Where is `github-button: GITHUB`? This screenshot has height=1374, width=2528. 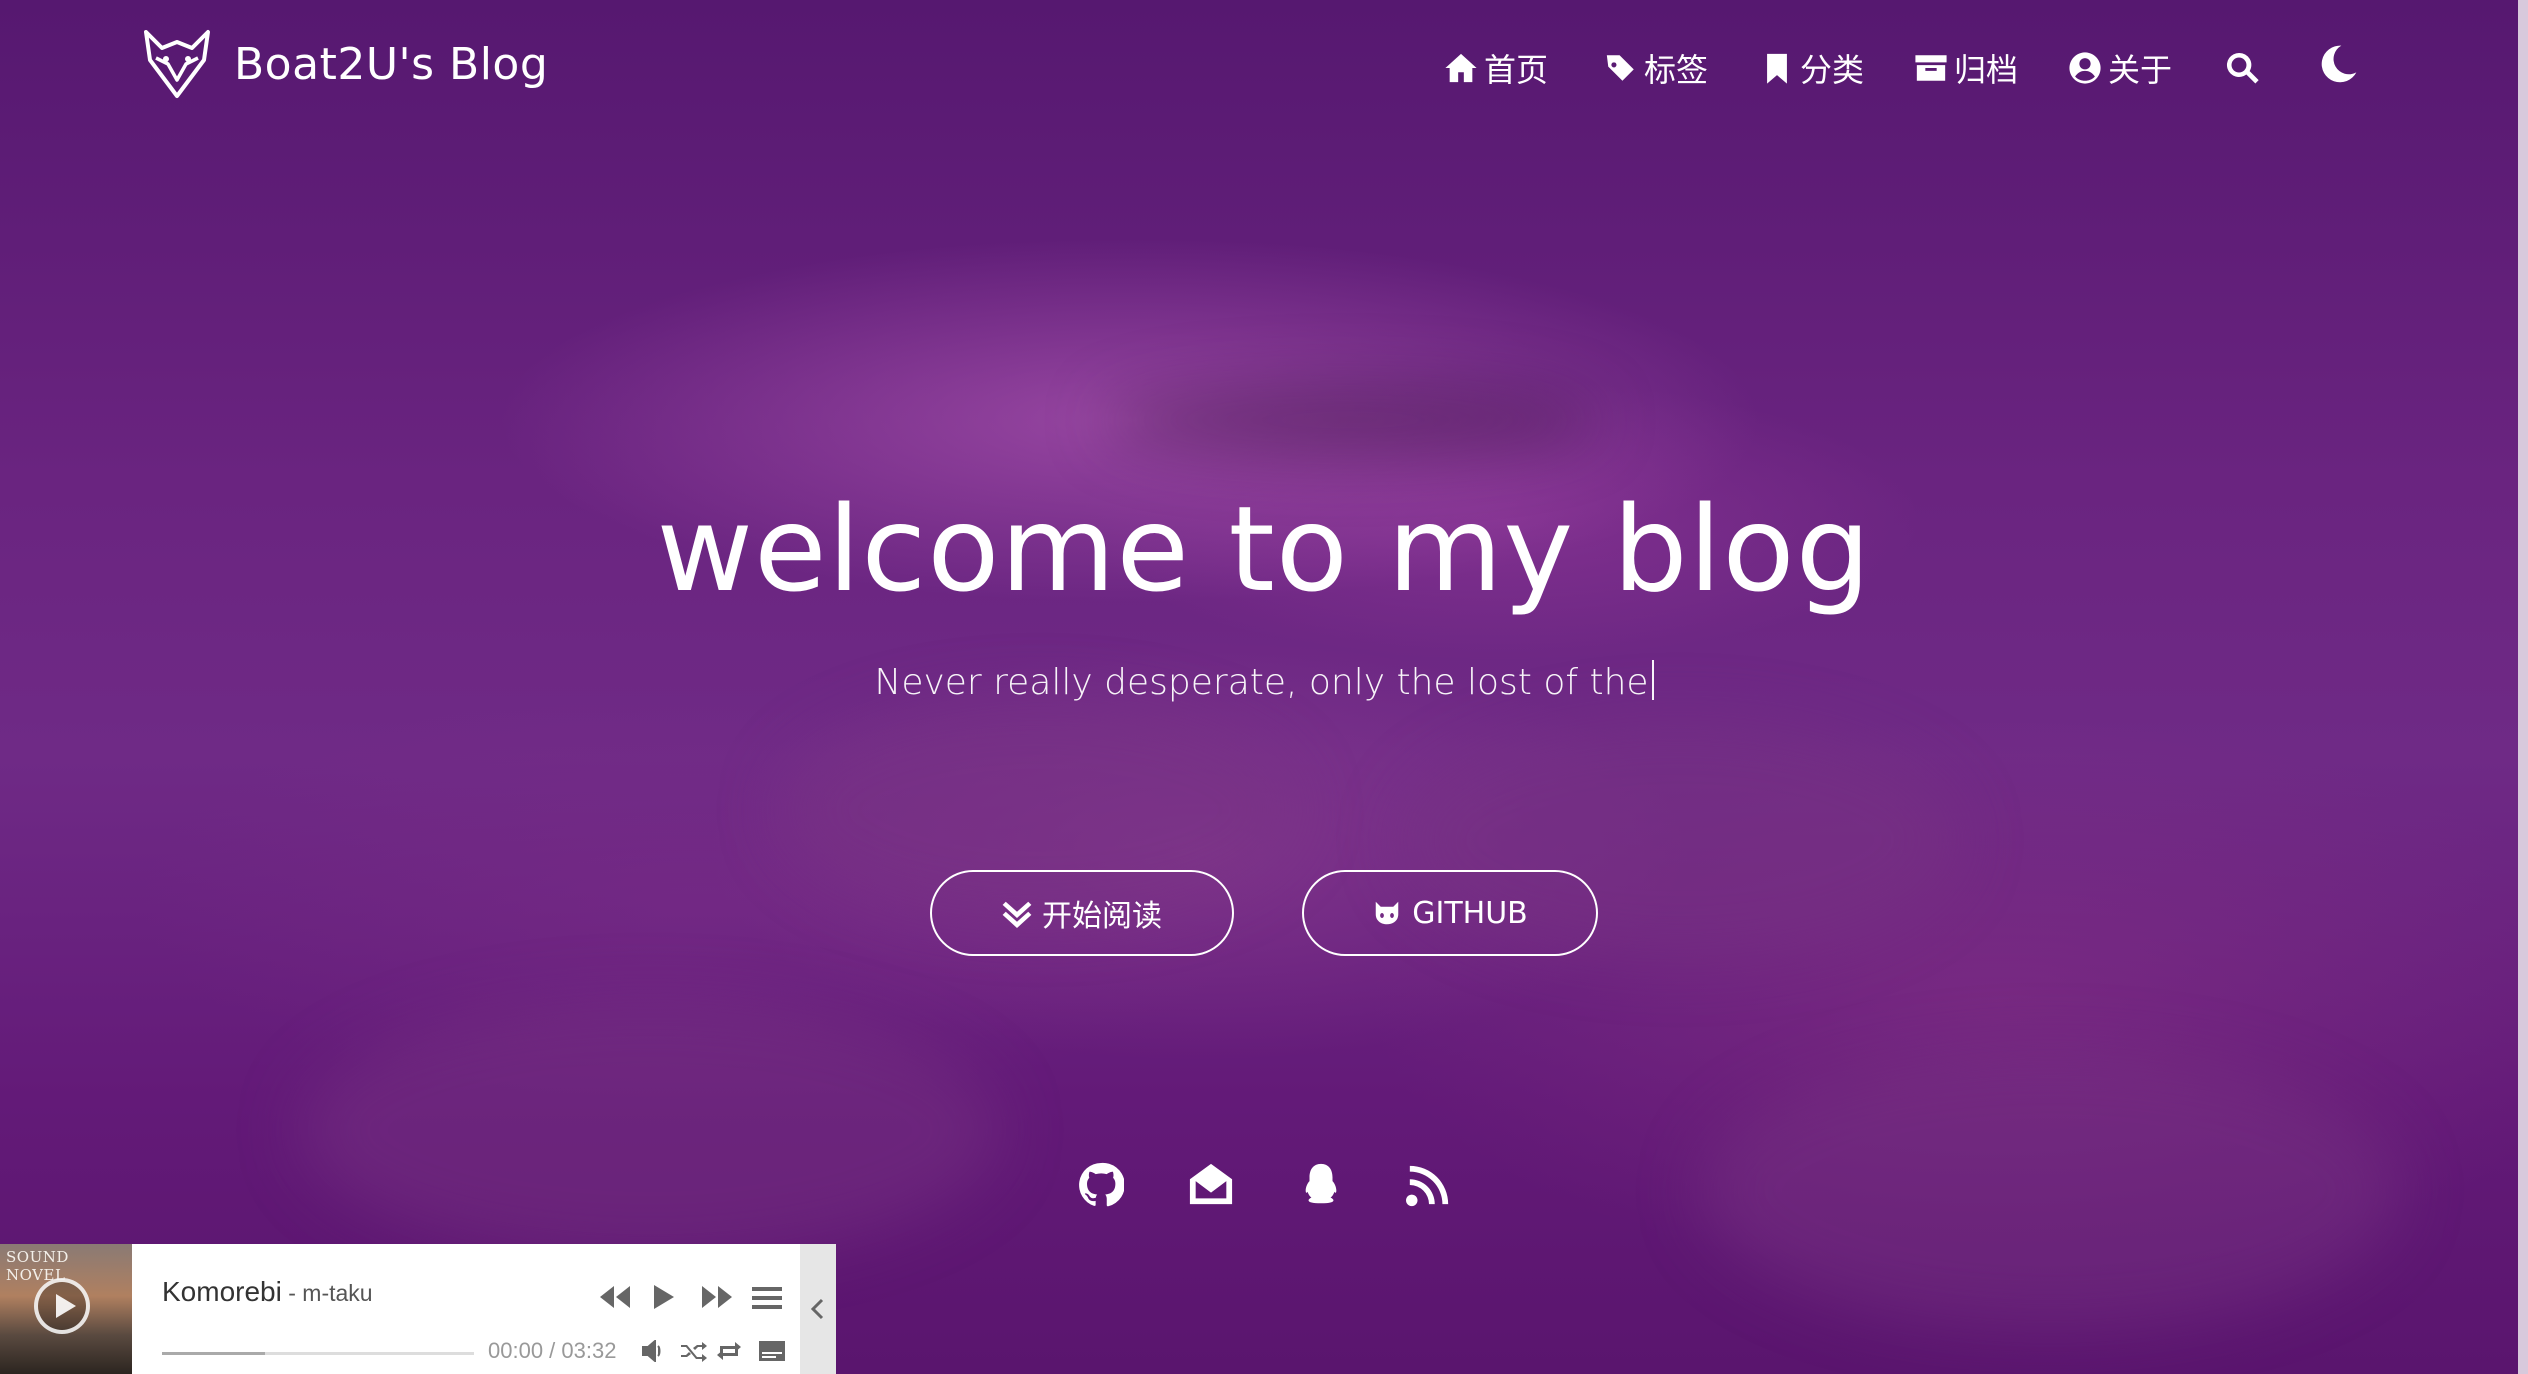 github-button: GITHUB is located at coordinates (1450, 913).